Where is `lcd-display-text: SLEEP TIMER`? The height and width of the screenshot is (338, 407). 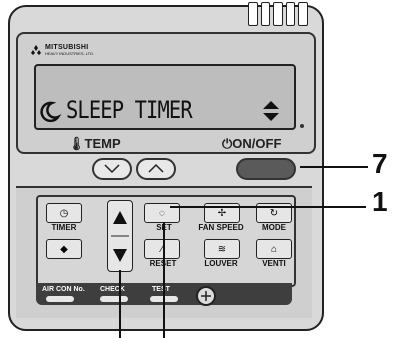 lcd-display-text: SLEEP TIMER is located at coordinates (129, 110).